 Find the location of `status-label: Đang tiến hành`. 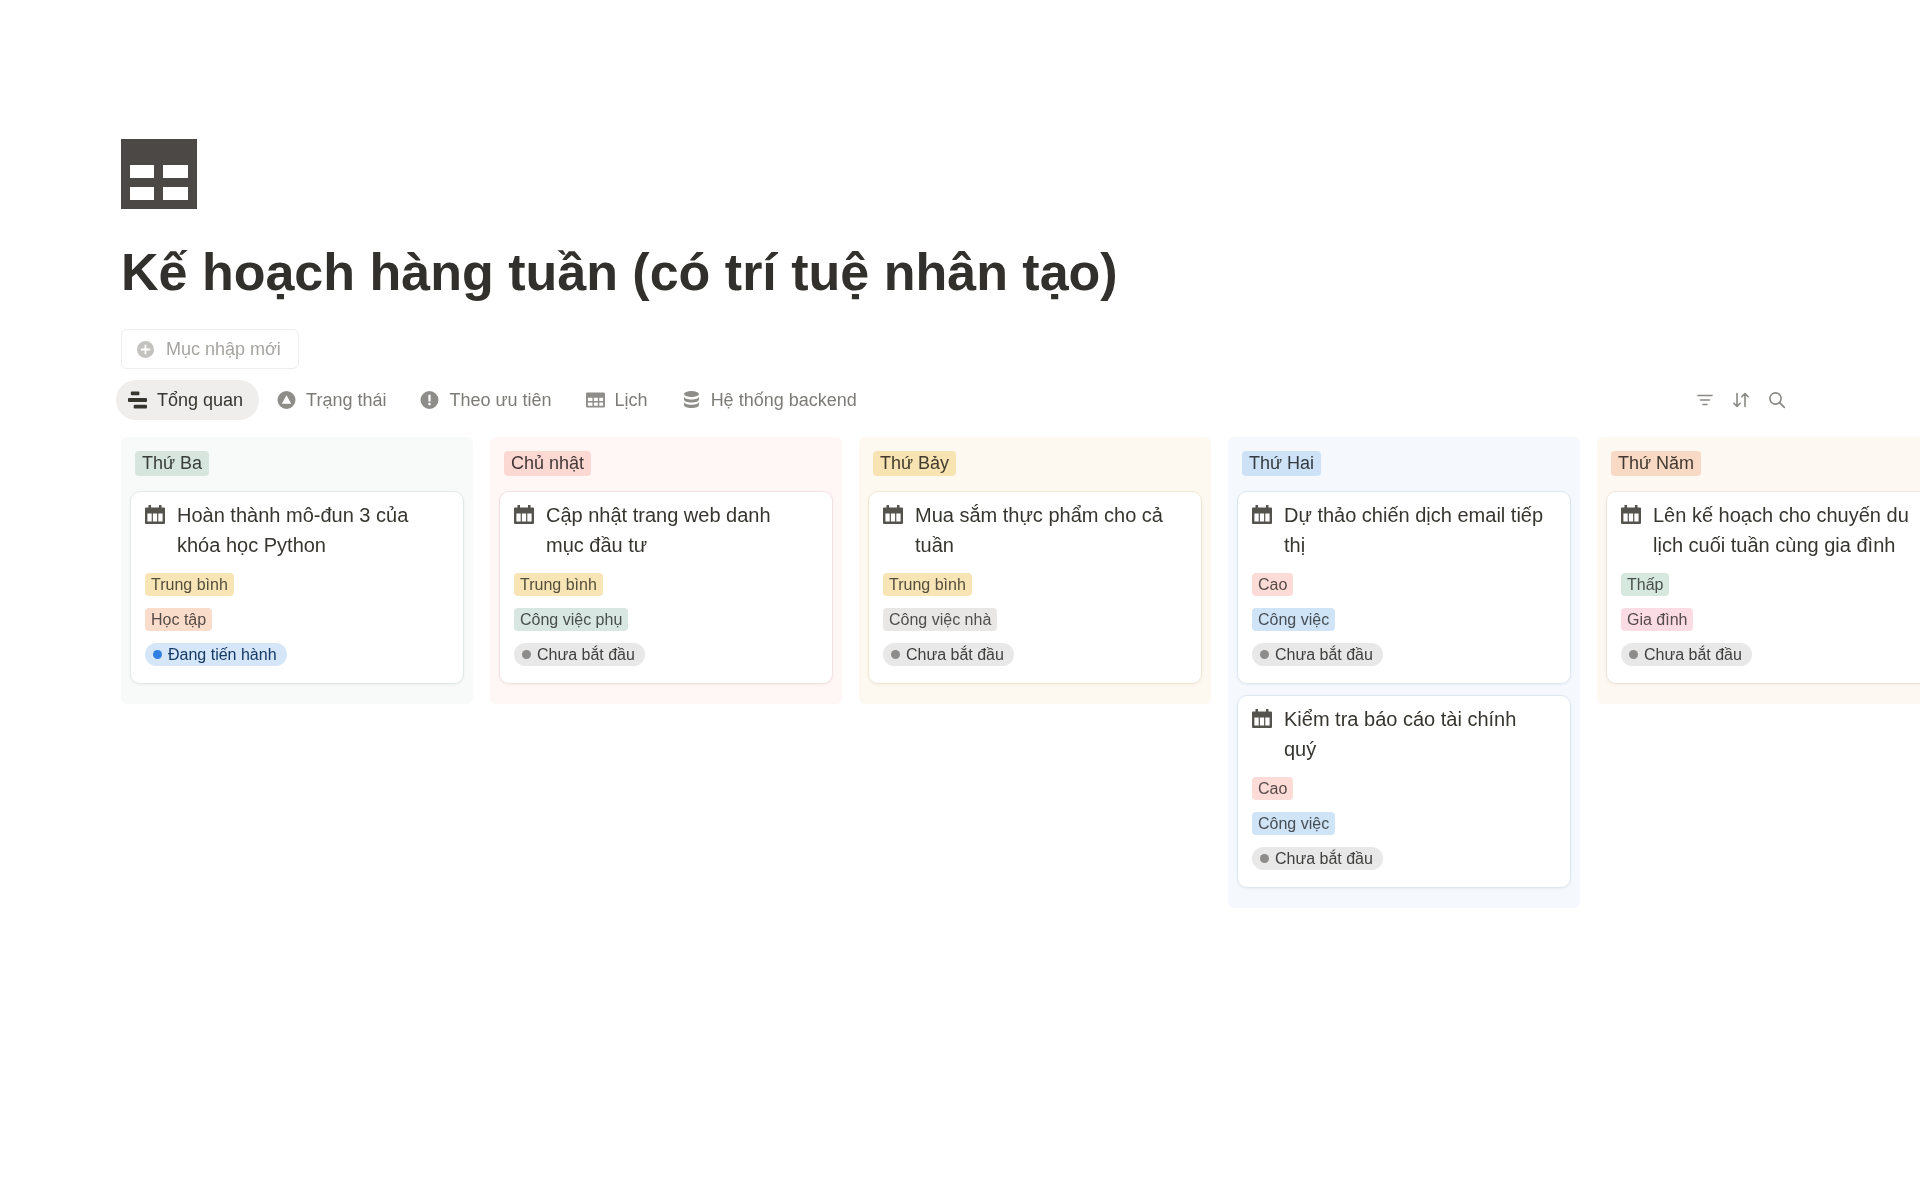

status-label: Đang tiến hành is located at coordinates (222, 654).